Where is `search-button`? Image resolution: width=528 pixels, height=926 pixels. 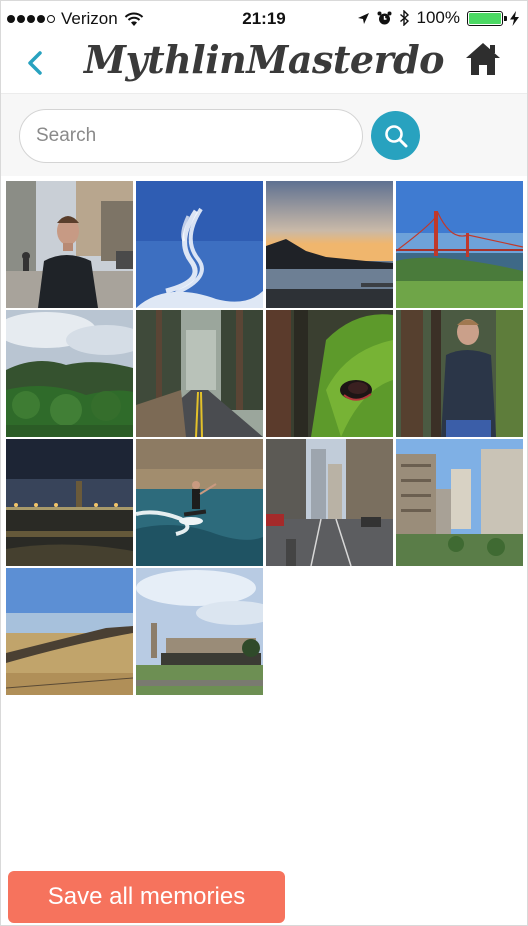
search-button is located at coordinates (395, 135).